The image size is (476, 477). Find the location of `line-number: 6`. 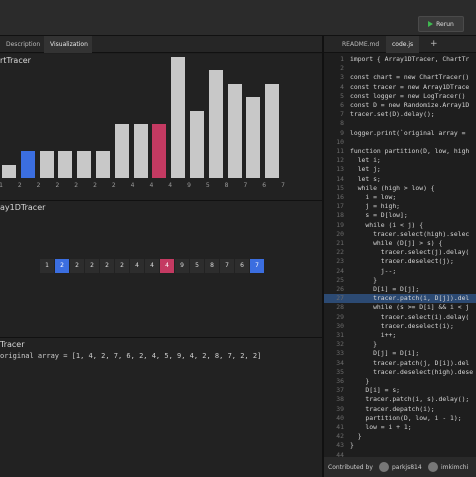

line-number: 6 is located at coordinates (342, 105).